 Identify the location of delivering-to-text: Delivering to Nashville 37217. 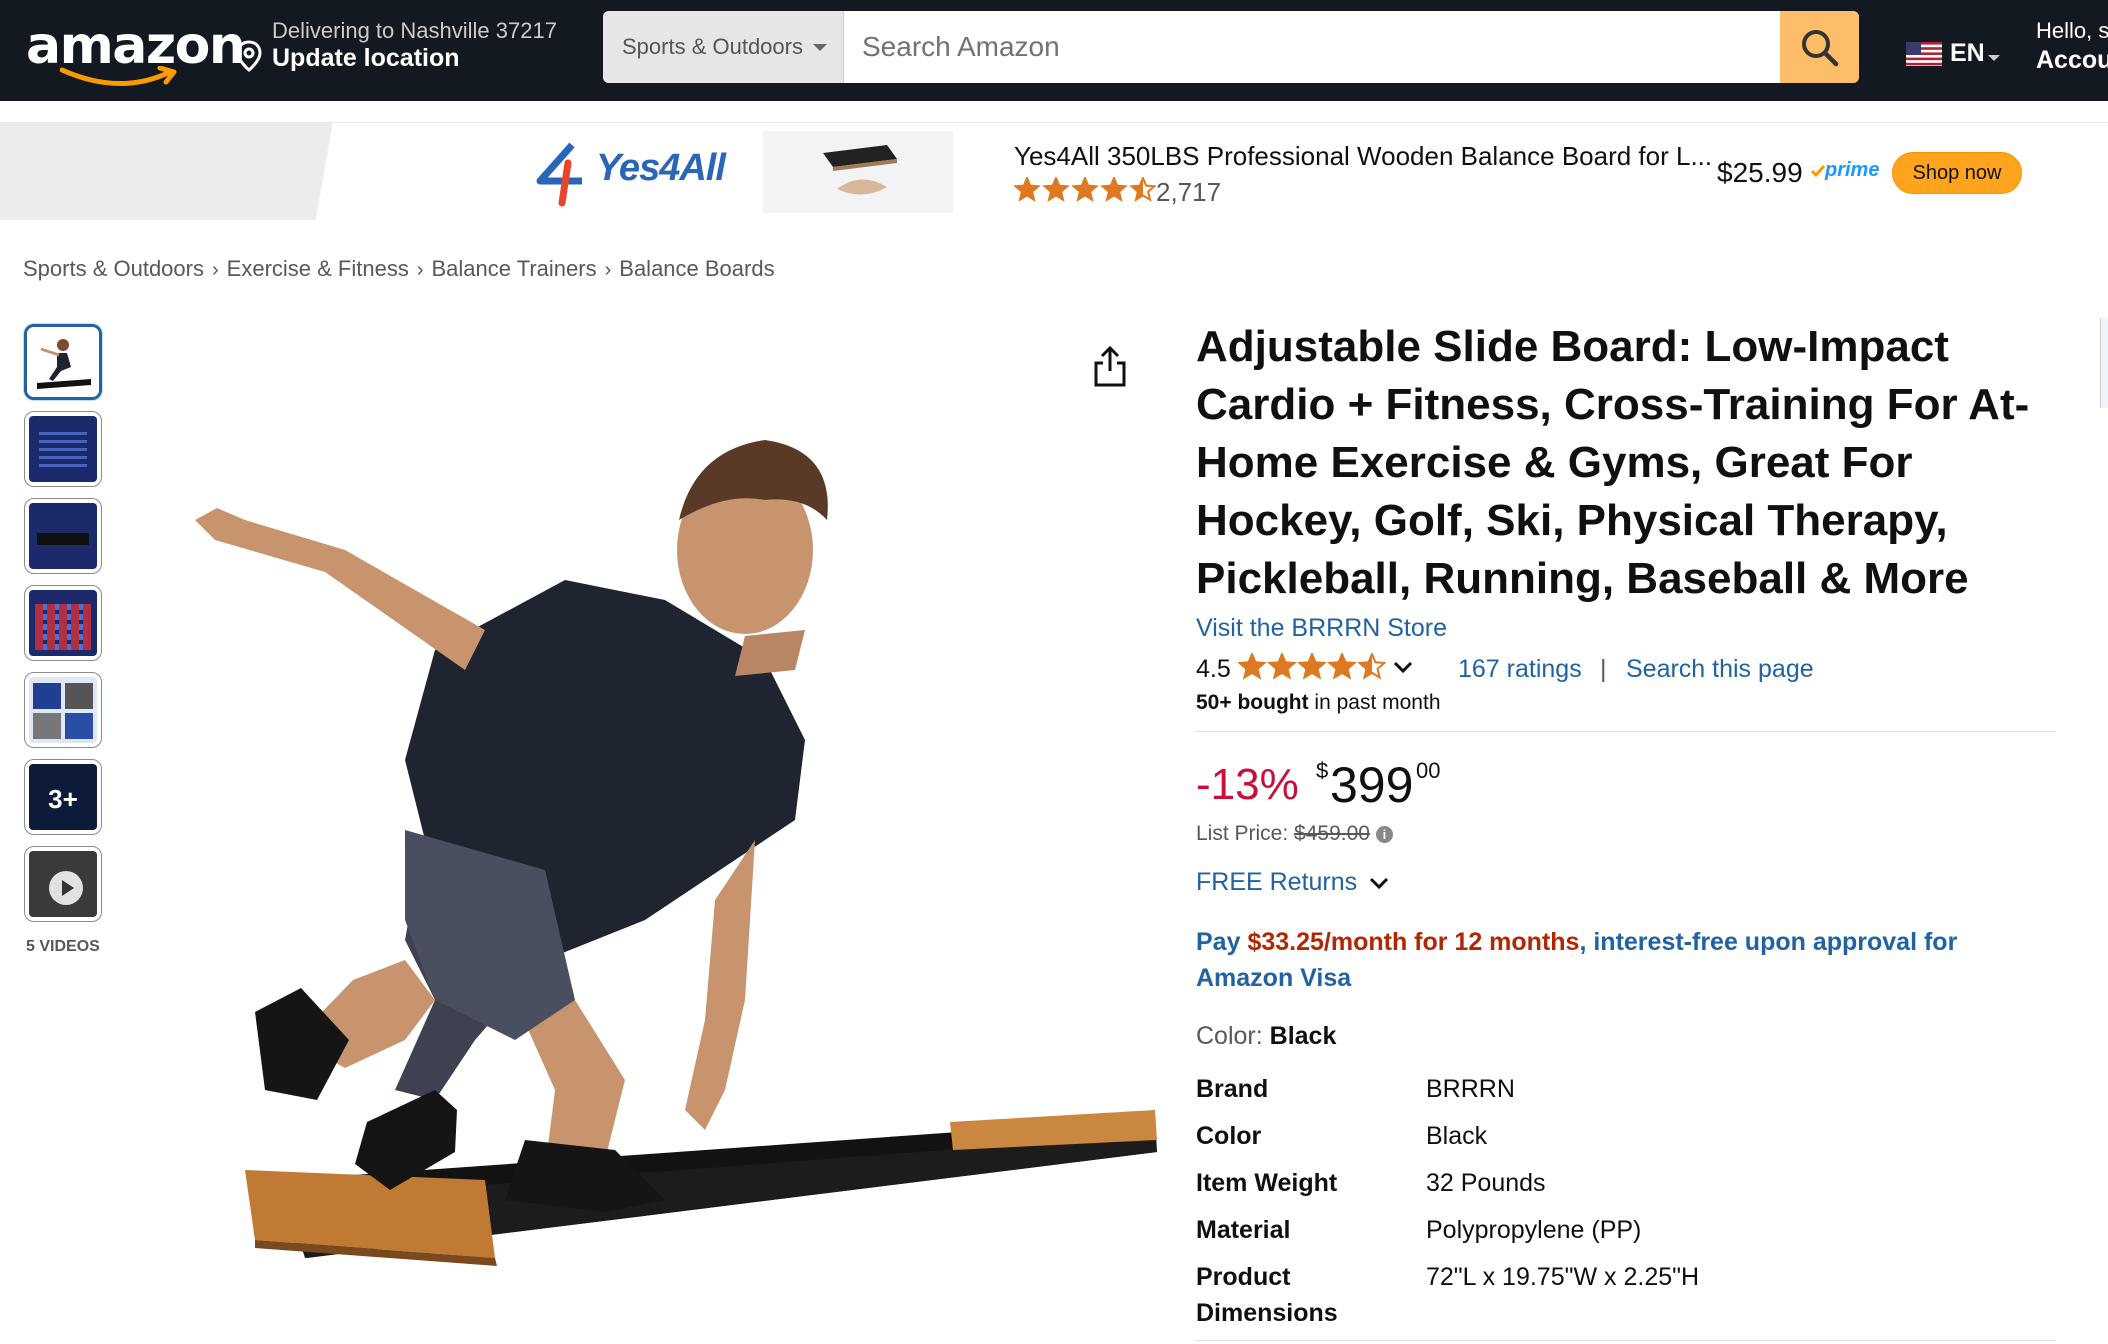
(414, 30).